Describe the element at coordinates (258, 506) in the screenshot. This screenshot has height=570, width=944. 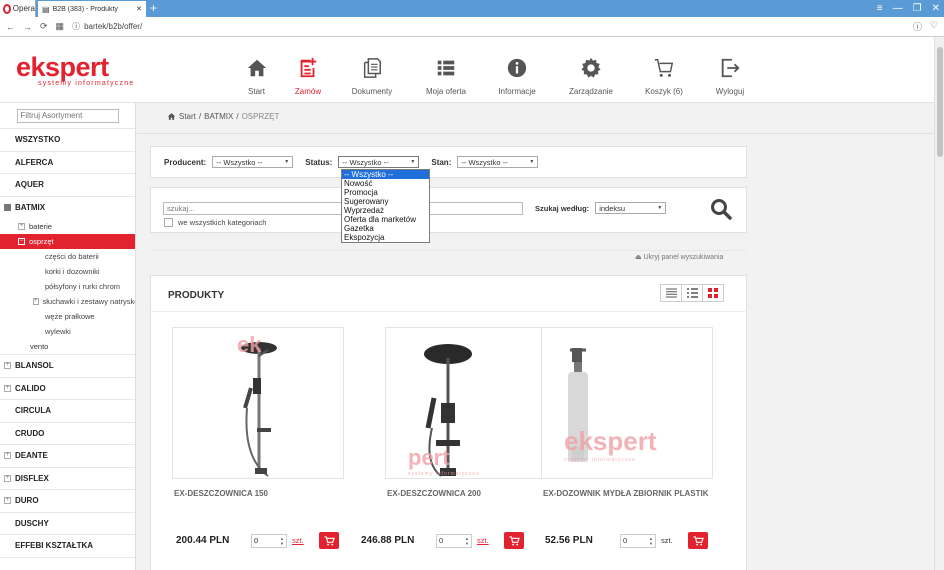
I see `product-name: EX-DESZCZOWNICA 150` at that location.